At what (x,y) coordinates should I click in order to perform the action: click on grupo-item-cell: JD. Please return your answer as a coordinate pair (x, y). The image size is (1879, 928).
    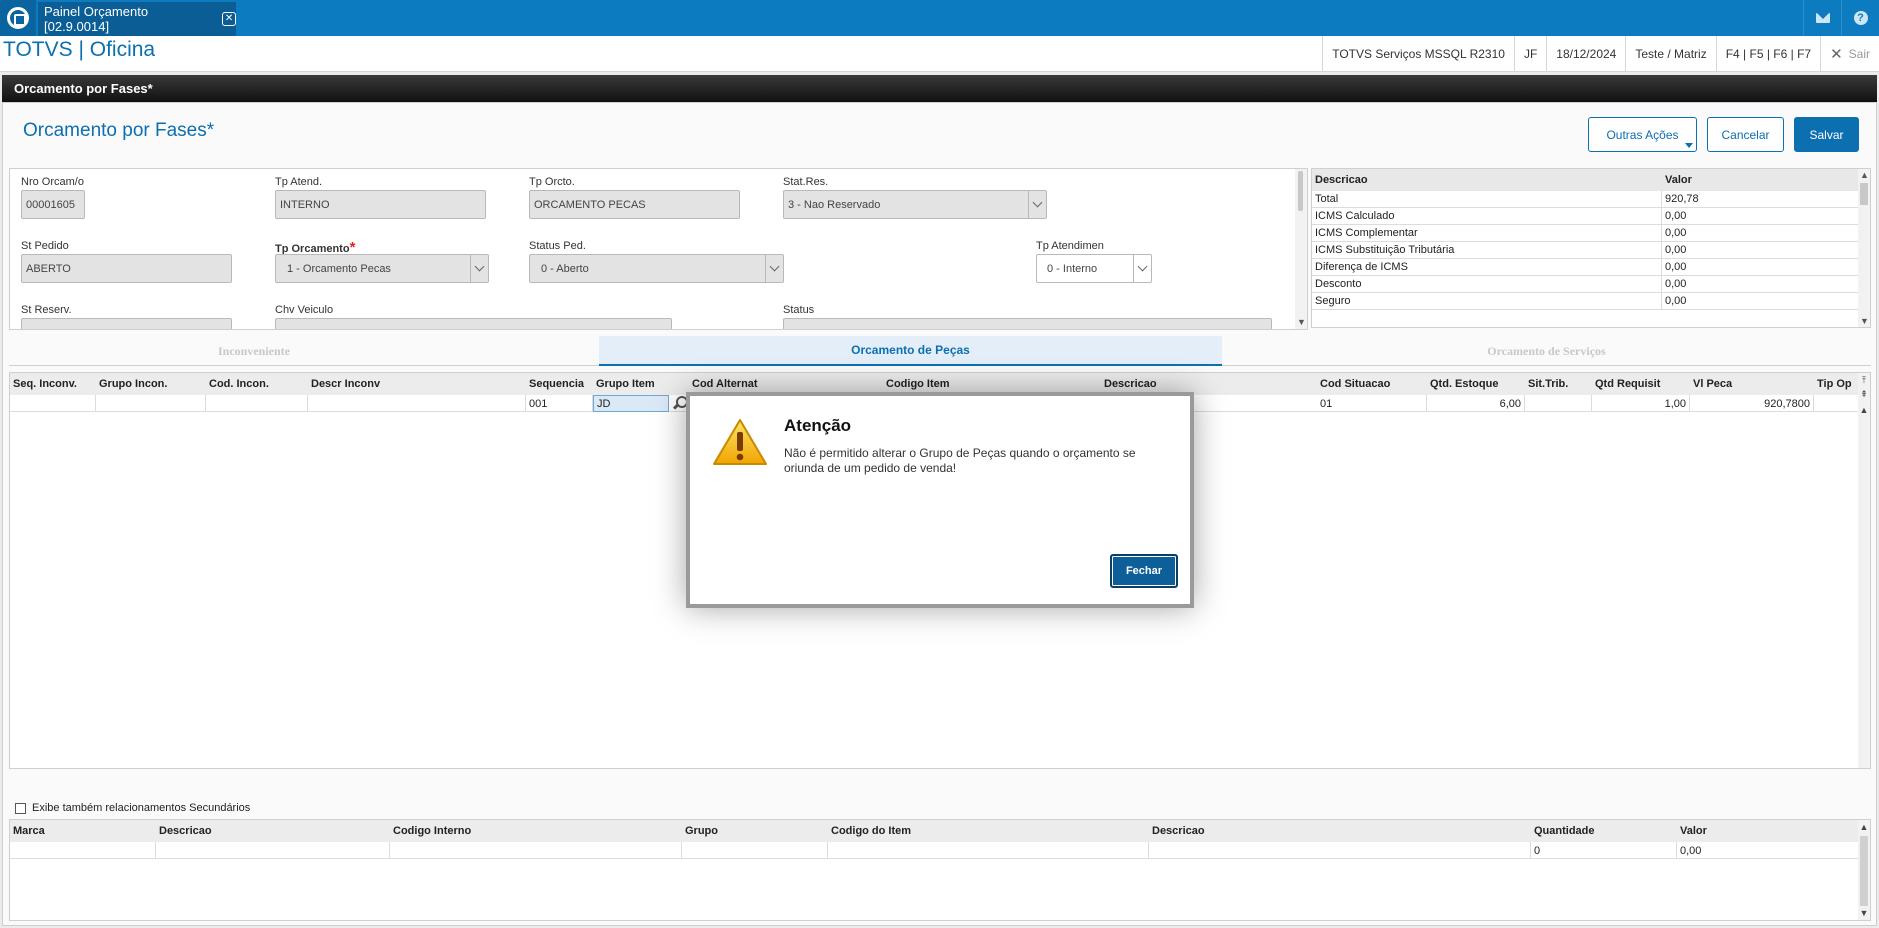
    Looking at the image, I should click on (631, 403).